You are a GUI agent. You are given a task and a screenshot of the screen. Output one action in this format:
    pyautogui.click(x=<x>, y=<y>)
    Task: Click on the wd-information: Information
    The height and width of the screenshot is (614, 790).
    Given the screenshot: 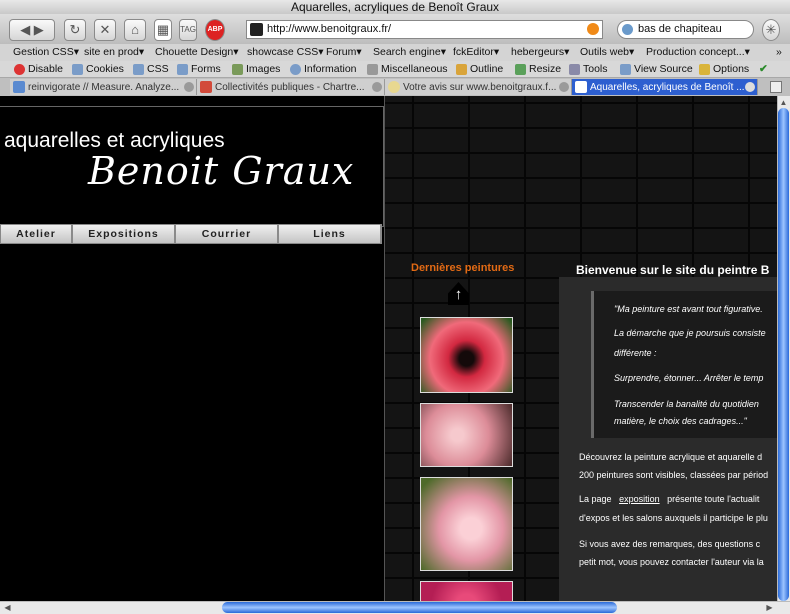 What is the action you would take?
    pyautogui.click(x=323, y=69)
    